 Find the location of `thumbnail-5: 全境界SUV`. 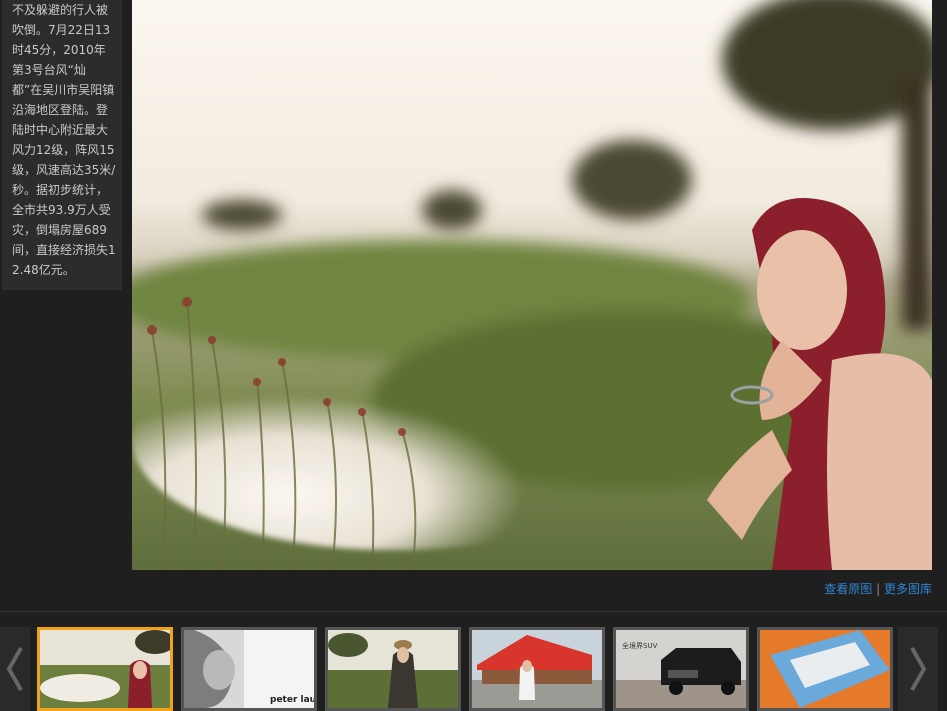

thumbnail-5: 全境界SUV is located at coordinates (681, 669).